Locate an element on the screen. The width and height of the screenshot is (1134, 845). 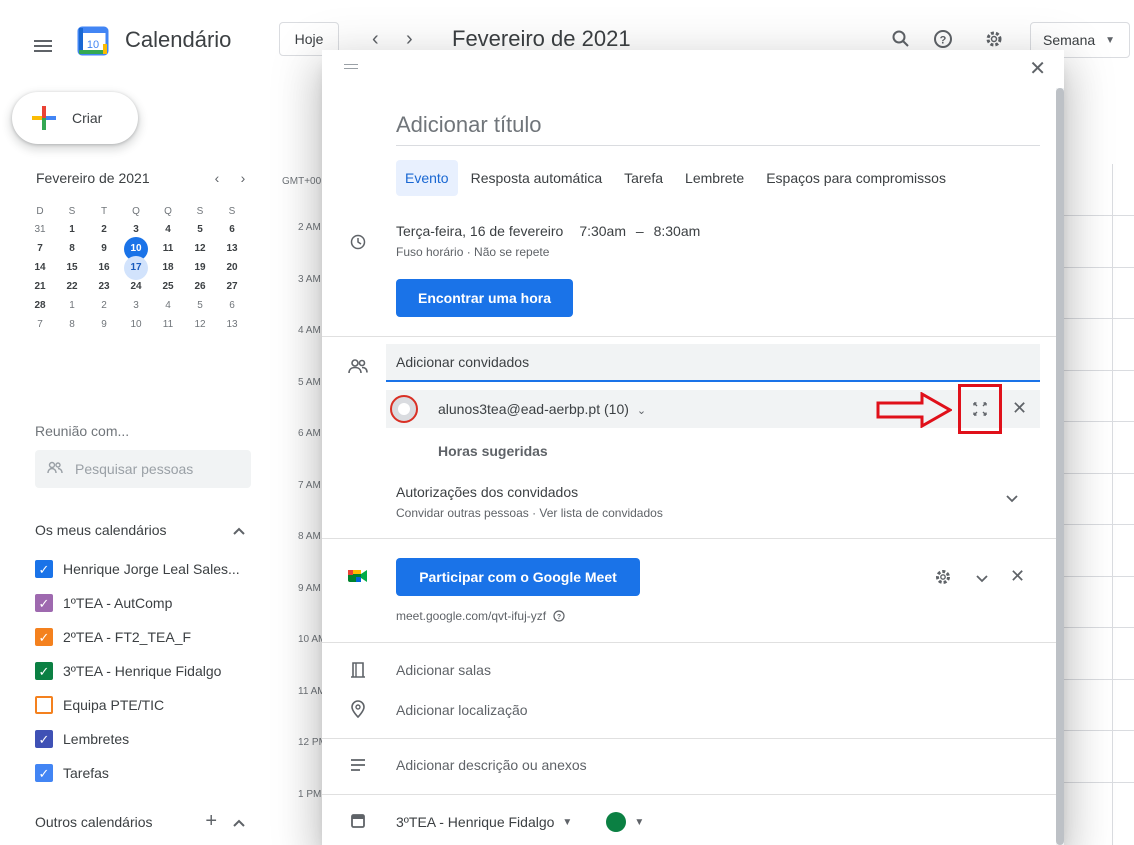
add-rooms: Adicionar salas is located at coordinates (443, 670).